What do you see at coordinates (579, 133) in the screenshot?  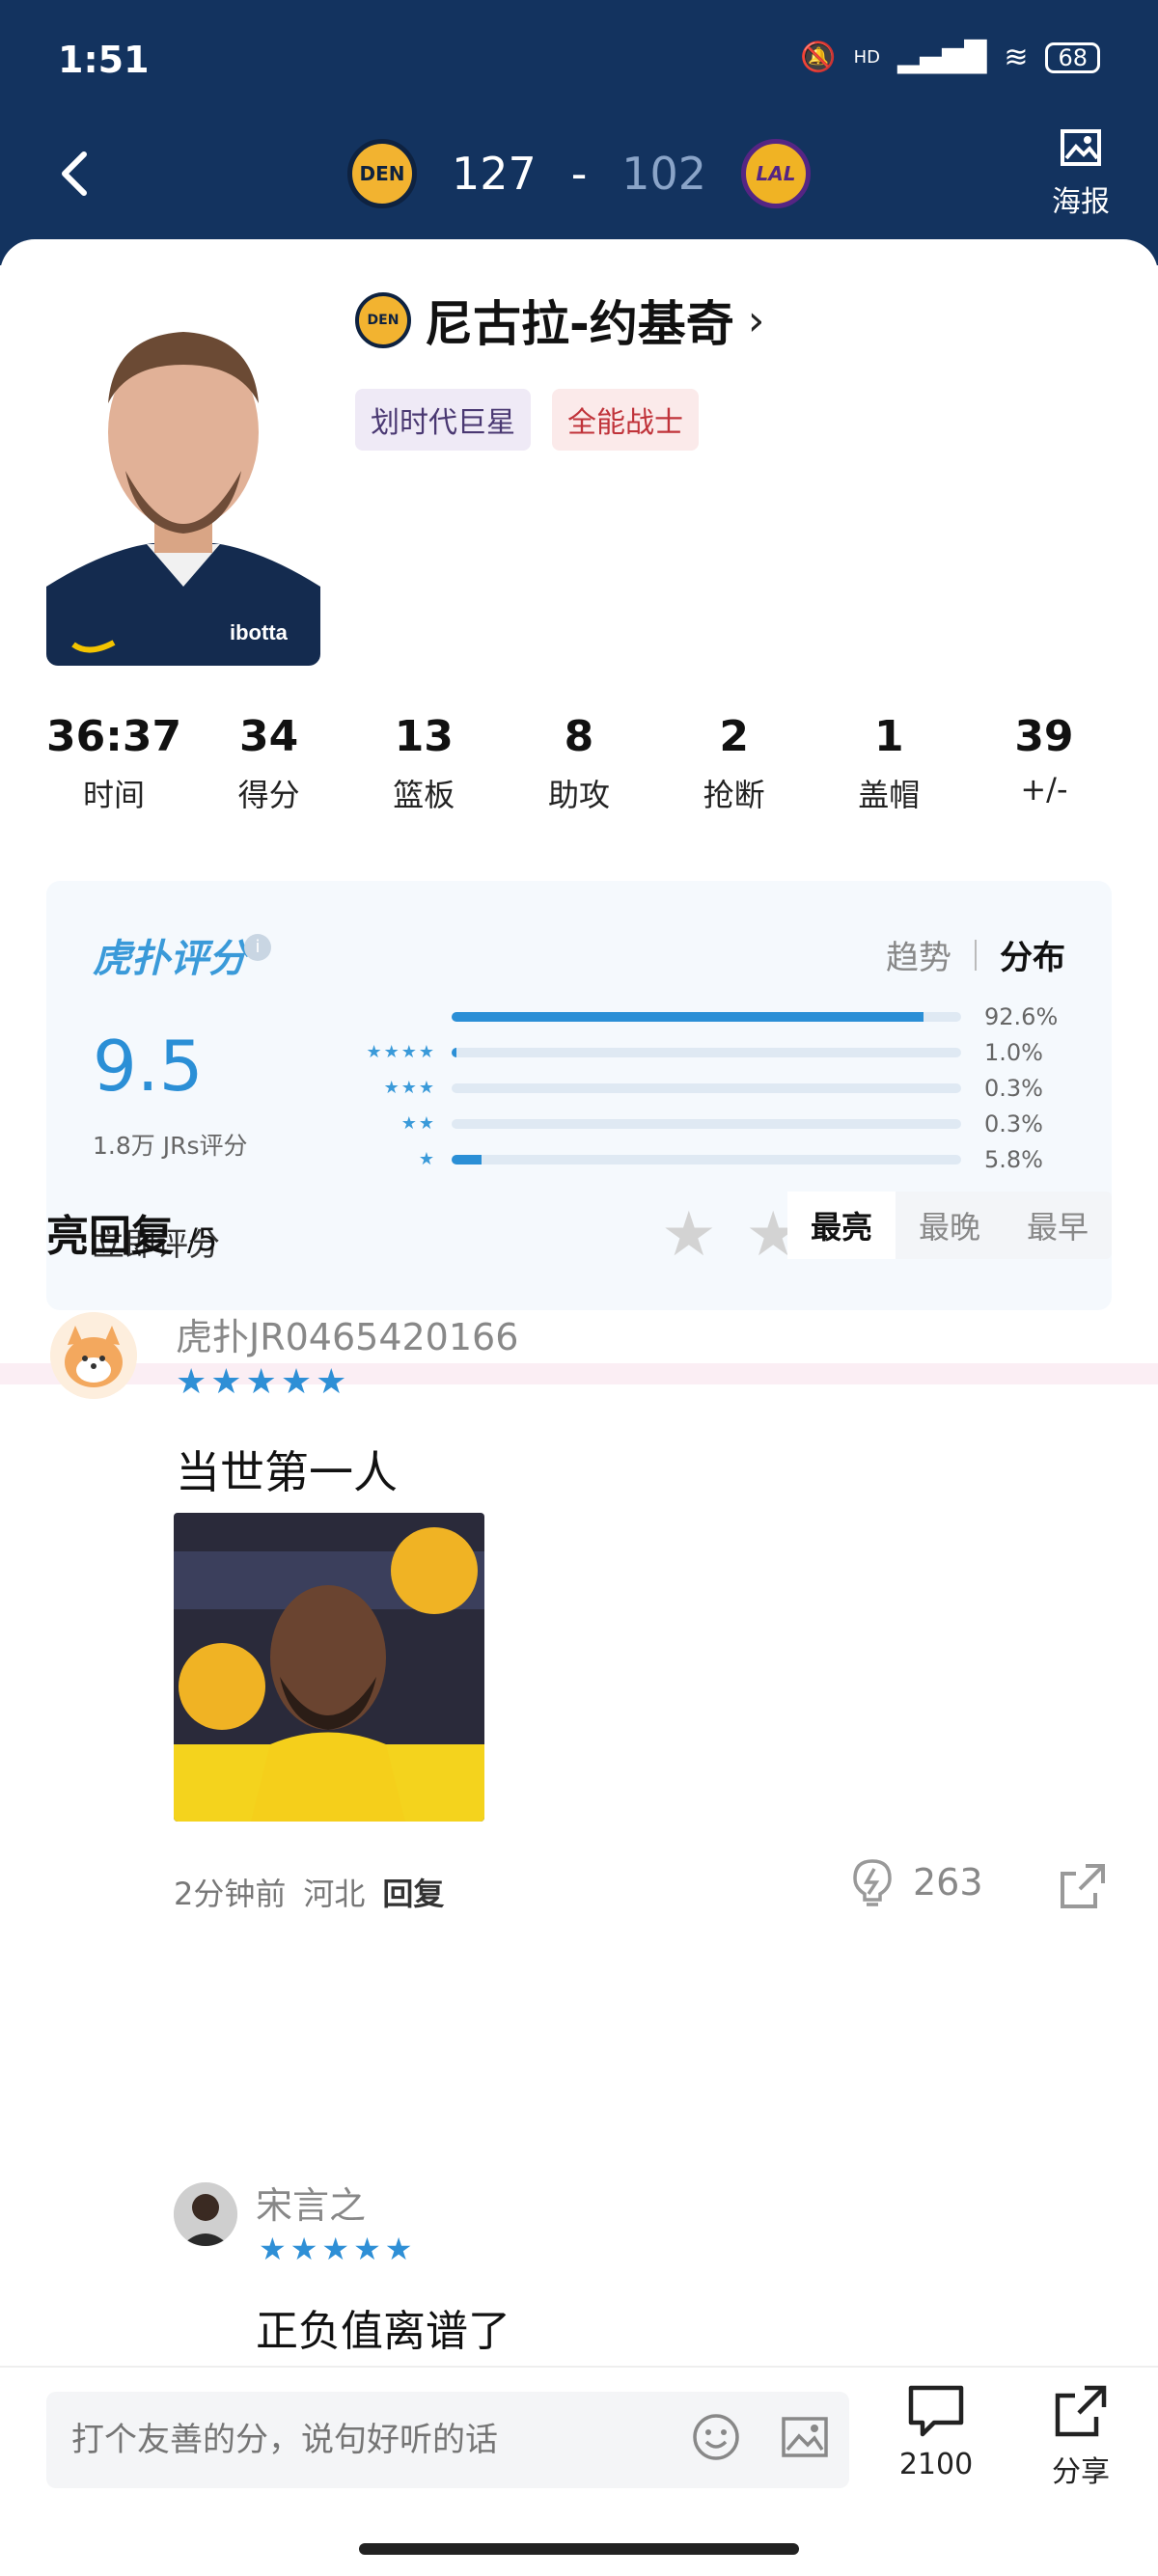 I see `top-header: 1:51 🔕 HD ▂▄▆█ ≋ 68 DEN 127 - 102 LAL 海报` at bounding box center [579, 133].